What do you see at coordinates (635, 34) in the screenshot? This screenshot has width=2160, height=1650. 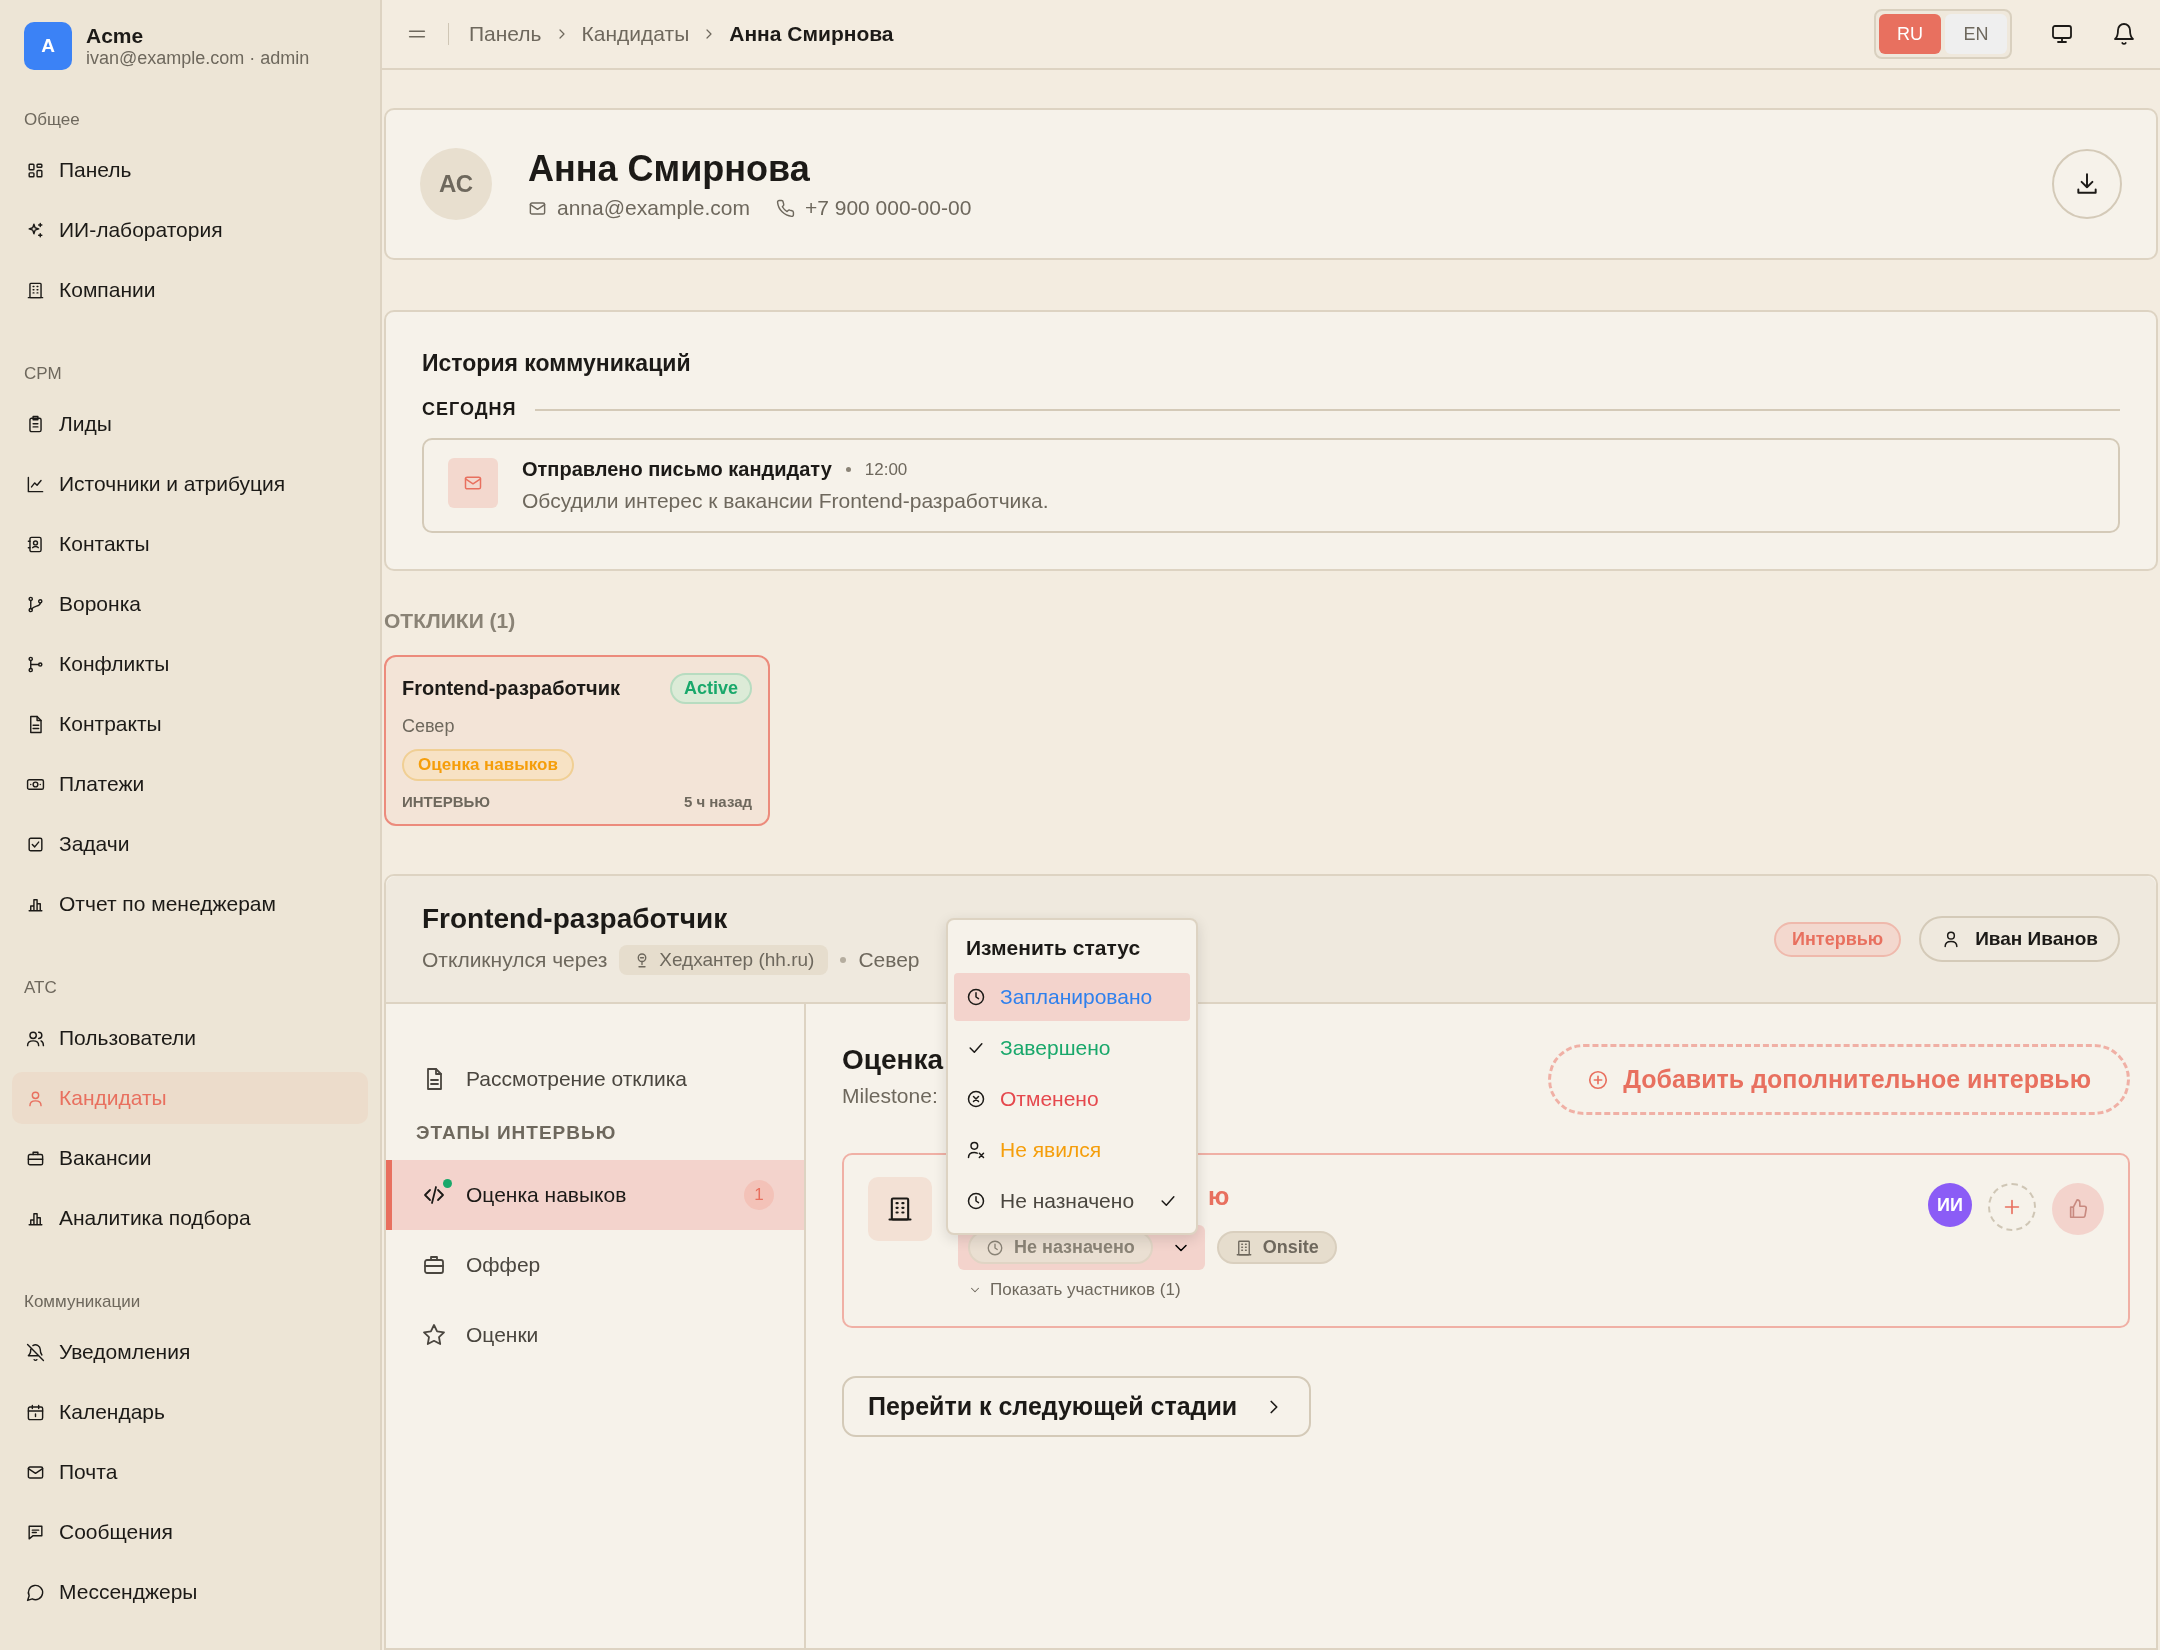 I see `breadcrumb-link: Кандидаты` at bounding box center [635, 34].